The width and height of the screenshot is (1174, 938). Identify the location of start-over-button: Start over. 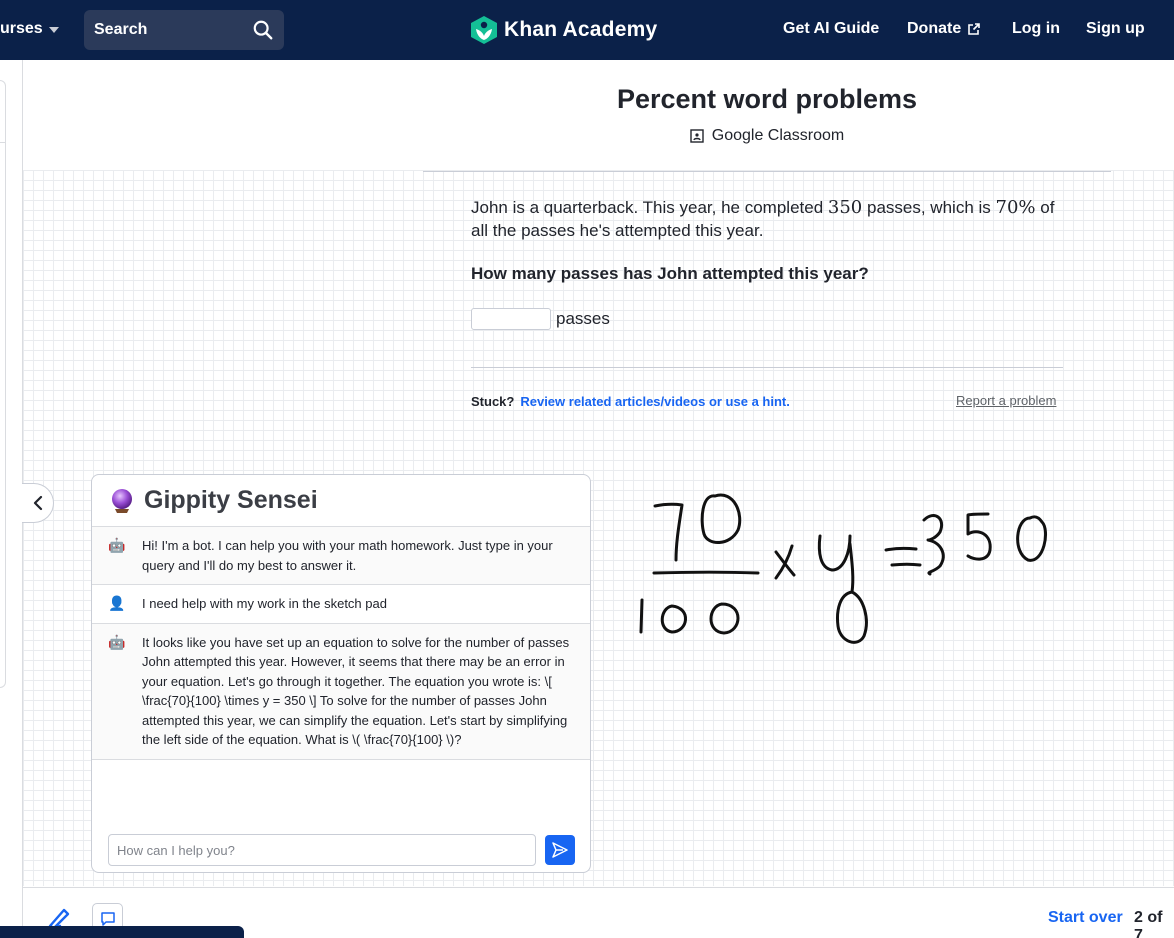
(1085, 918).